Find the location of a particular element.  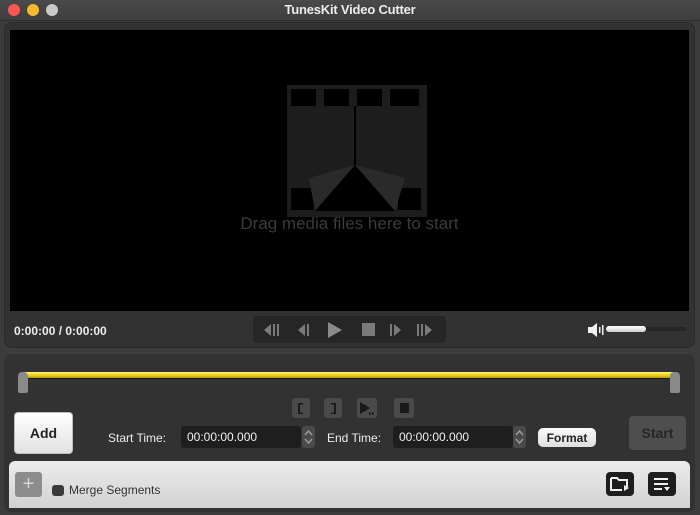

preview-segment-button is located at coordinates (367, 408).